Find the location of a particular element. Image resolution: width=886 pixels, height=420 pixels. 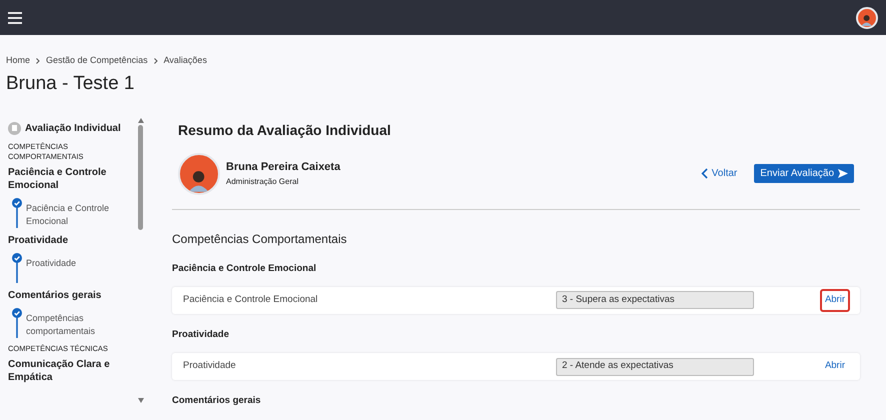

group-title: Proatividade is located at coordinates (201, 335).